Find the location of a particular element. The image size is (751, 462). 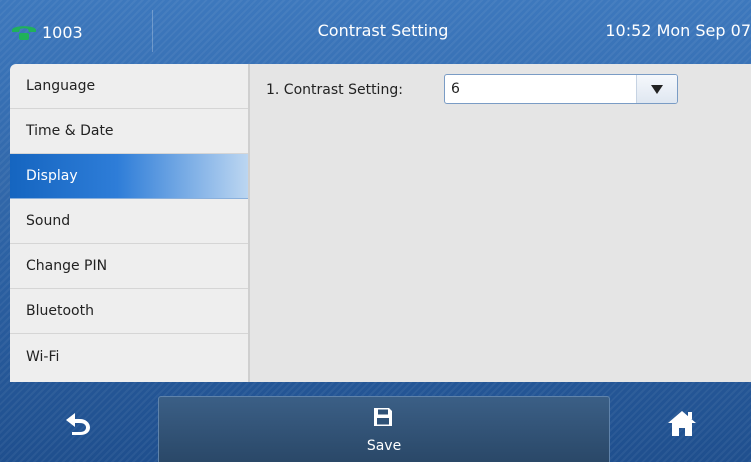

title-bar: 1003 Contrast Setting 10:52 Mon Sep 07 is located at coordinates (375, 31).